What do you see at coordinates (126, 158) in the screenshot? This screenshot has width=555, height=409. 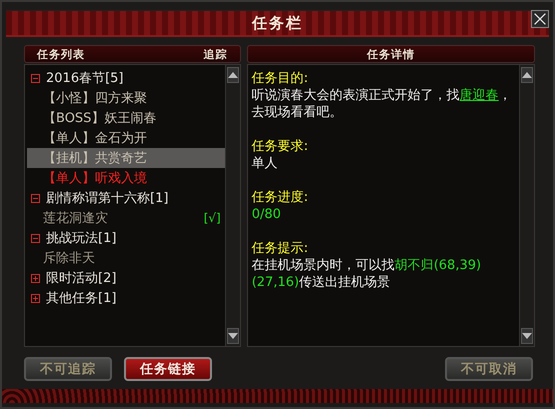 I see `quest-item: 【挂机】共赏奇艺` at bounding box center [126, 158].